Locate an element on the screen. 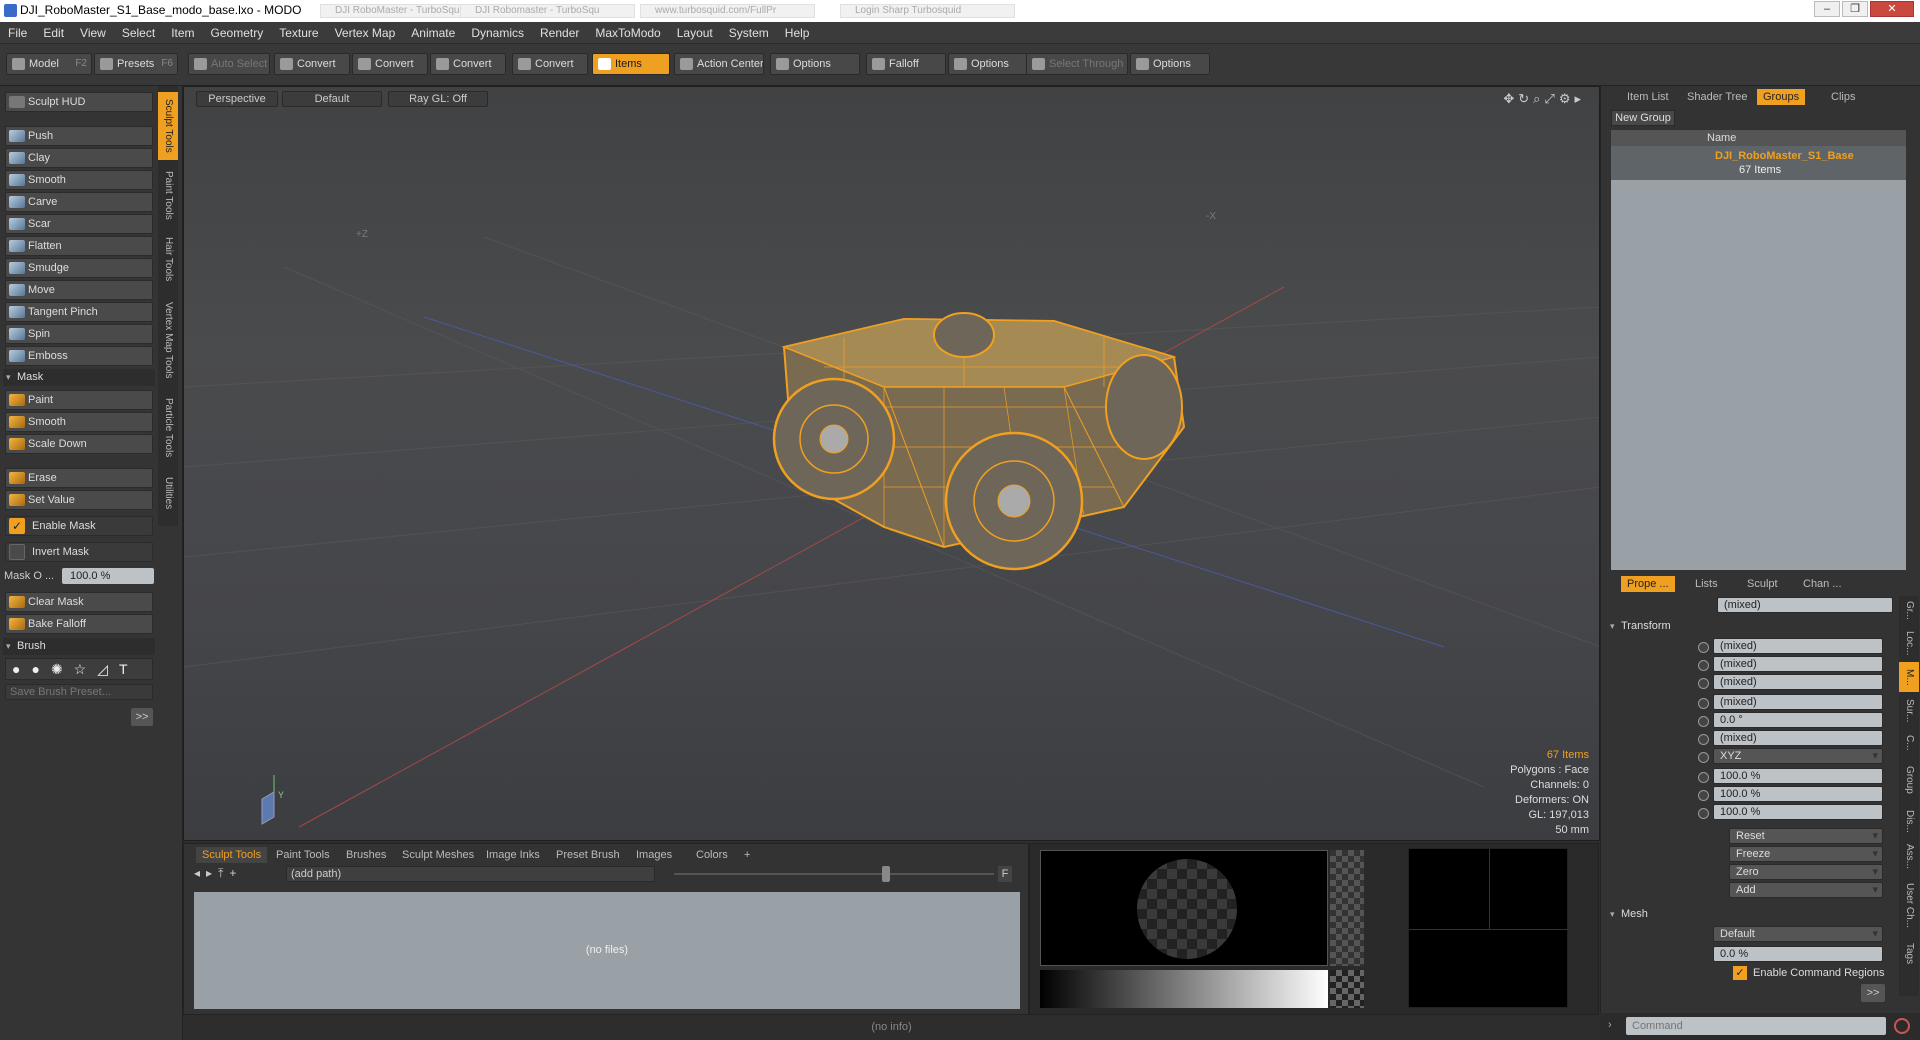  position-x-key is located at coordinates (1703, 647).